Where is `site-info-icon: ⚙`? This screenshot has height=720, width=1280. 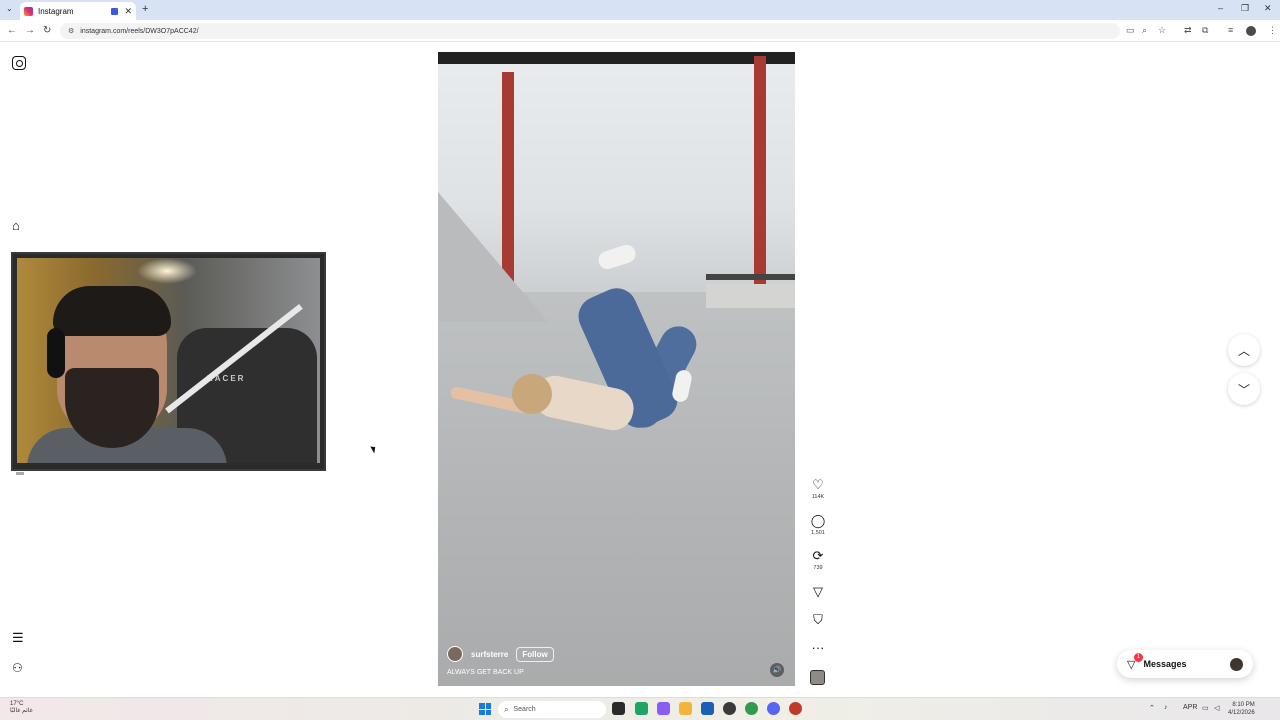 site-info-icon: ⚙ is located at coordinates (71, 31).